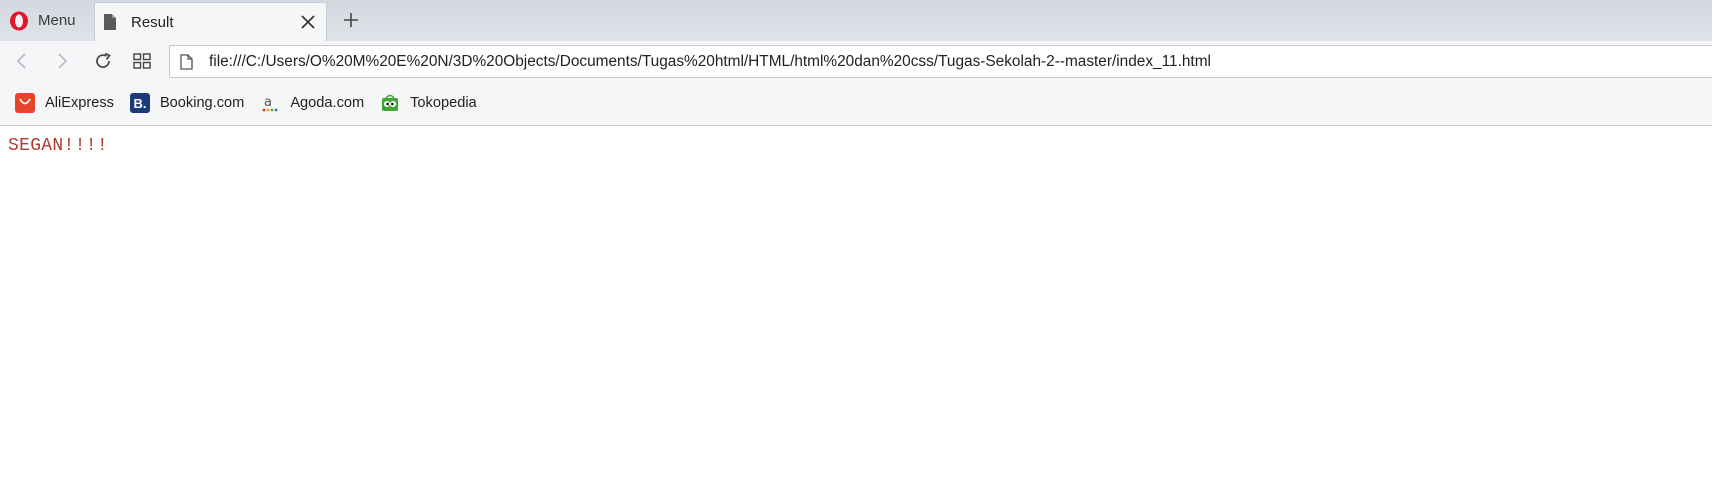 This screenshot has height=499, width=1712. Describe the element at coordinates (390, 103) in the screenshot. I see `tokopedia-icon` at that location.